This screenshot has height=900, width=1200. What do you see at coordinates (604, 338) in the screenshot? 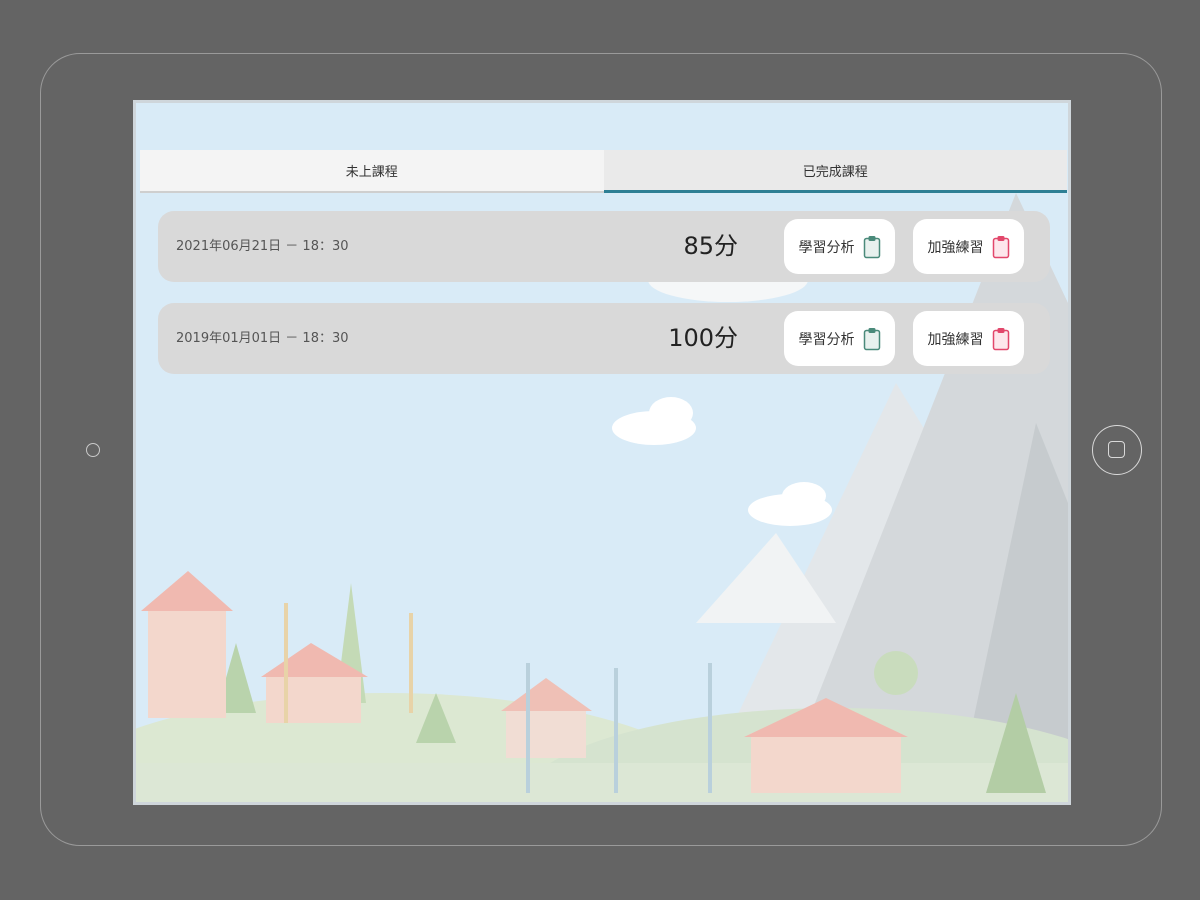
I see `session-row: 2019年01月01日 － 18：30 100分 學習分析 加強練習` at bounding box center [604, 338].